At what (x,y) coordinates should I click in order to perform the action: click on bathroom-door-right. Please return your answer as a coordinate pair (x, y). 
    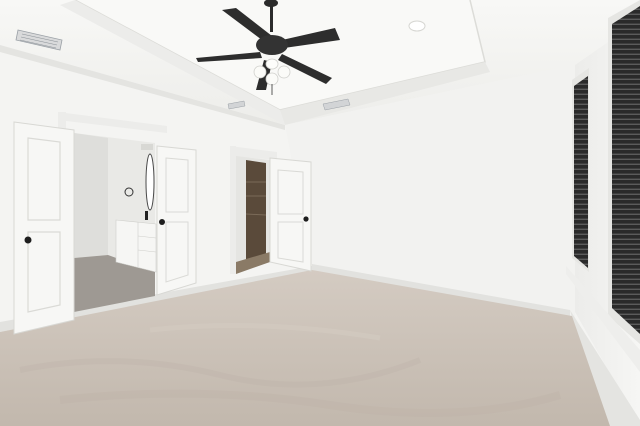
    Looking at the image, I should click on (176, 220).